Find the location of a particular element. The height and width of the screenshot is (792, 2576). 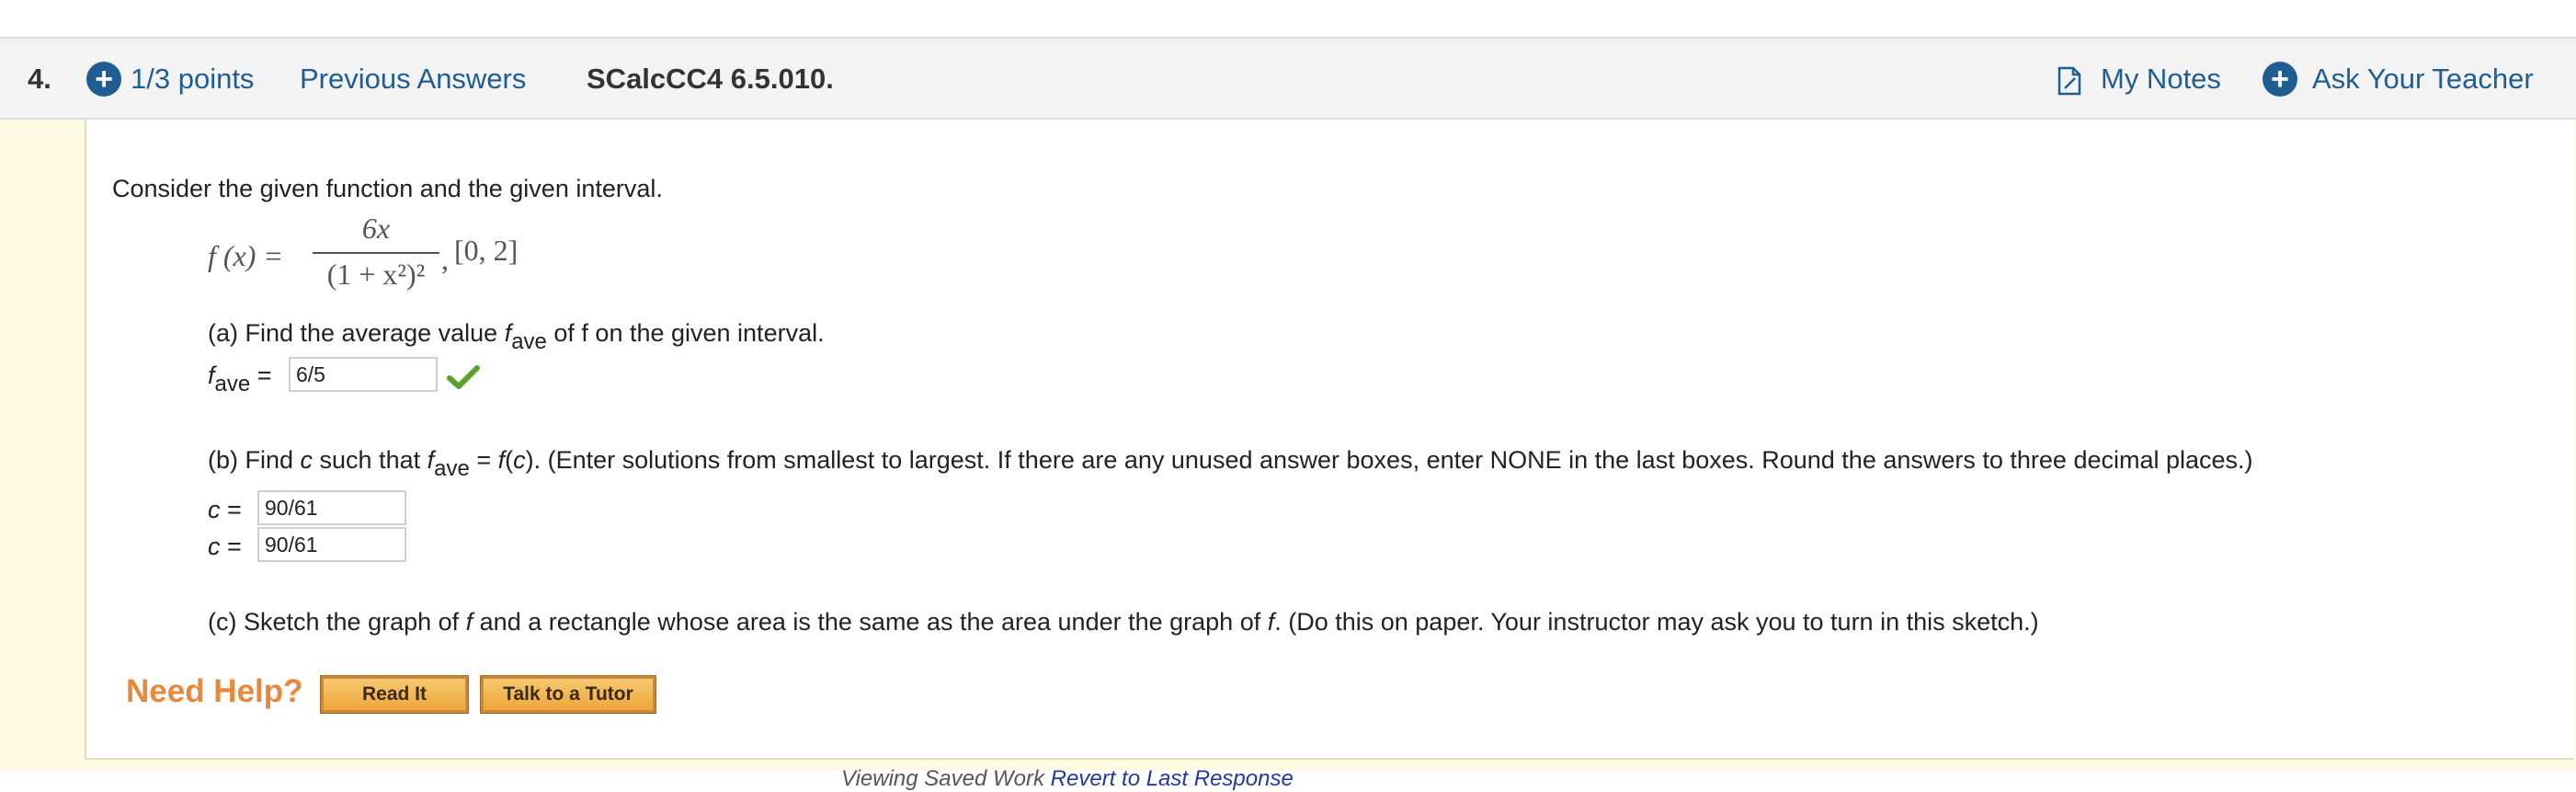

c-label-1: c = is located at coordinates (225, 510).